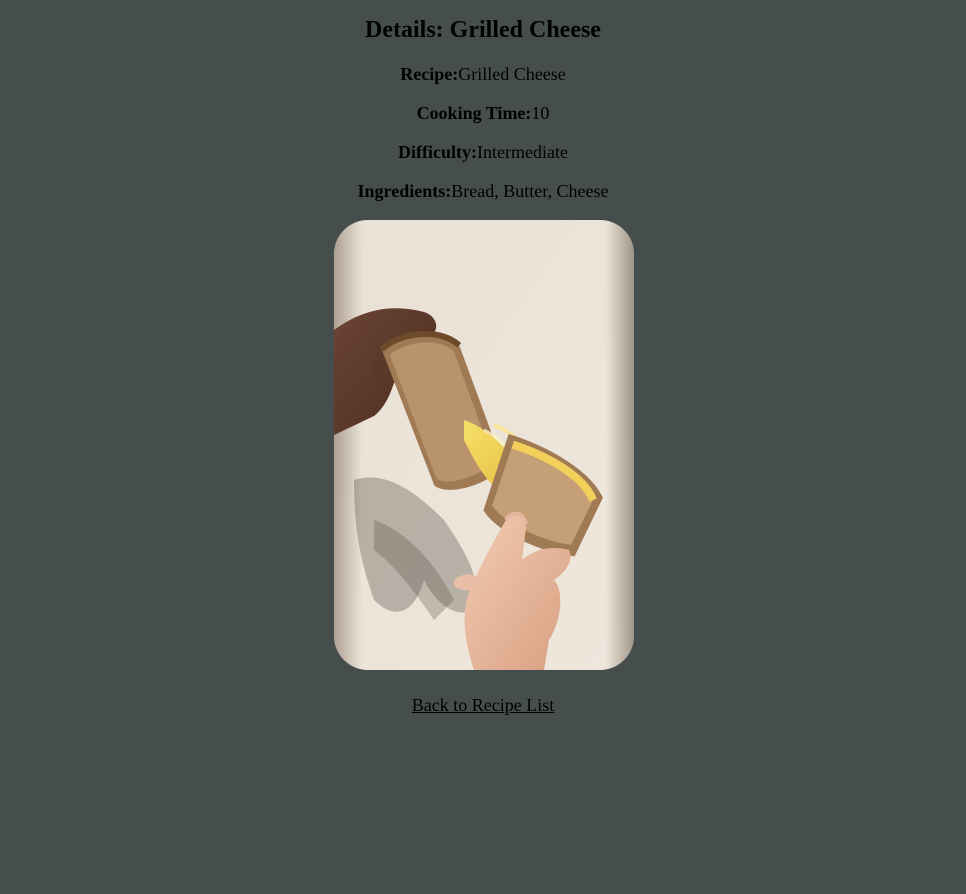 The height and width of the screenshot is (894, 966). What do you see at coordinates (522, 152) in the screenshot?
I see `difficulty-value: Intermediate` at bounding box center [522, 152].